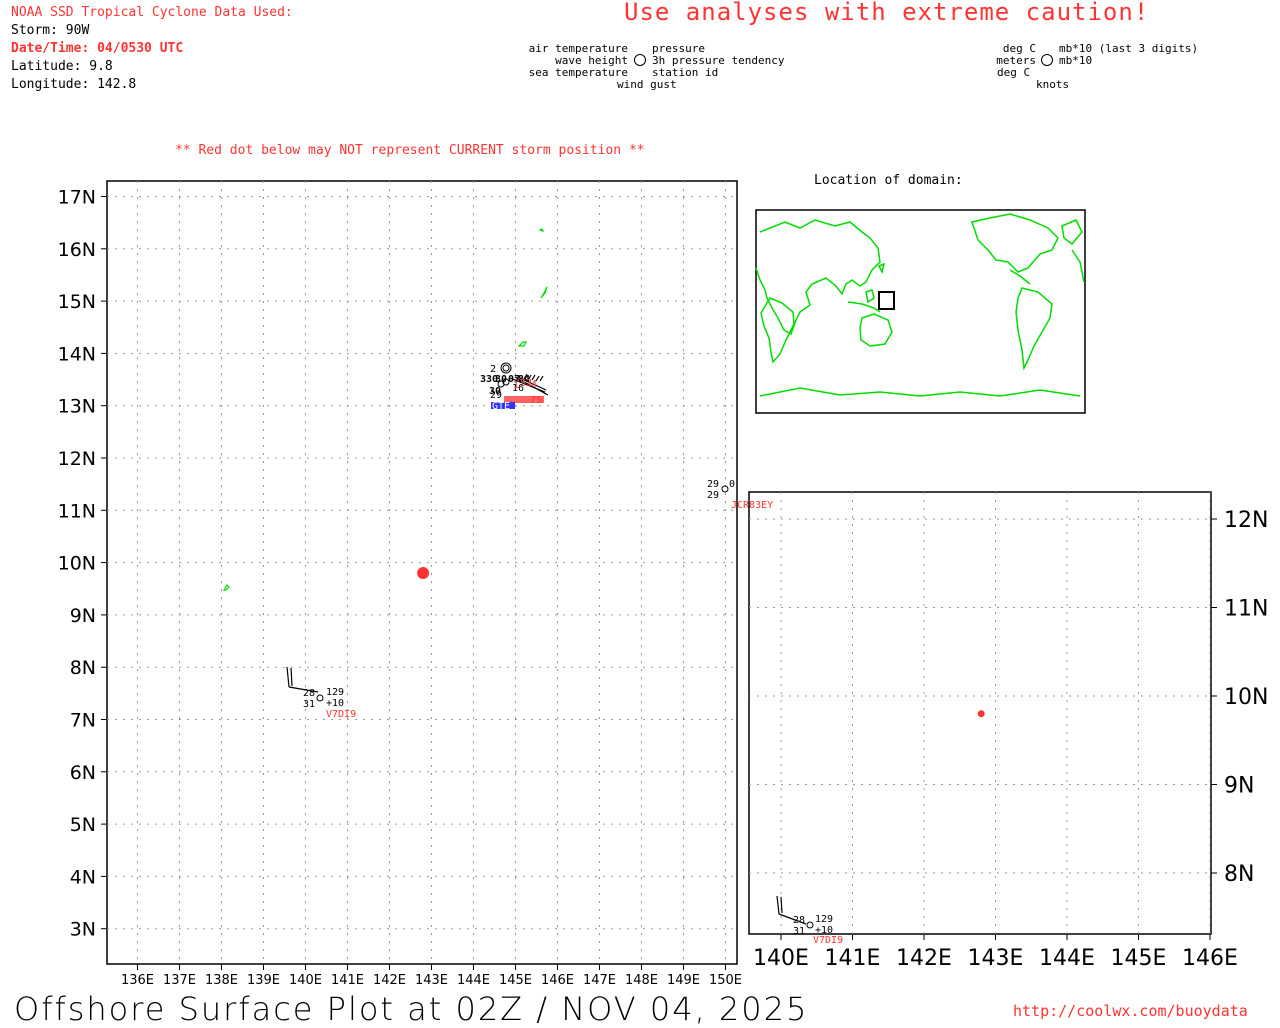 The width and height of the screenshot is (1280, 1028). Describe the element at coordinates (77, 302) in the screenshot. I see `main-lat-label: 15N` at that location.